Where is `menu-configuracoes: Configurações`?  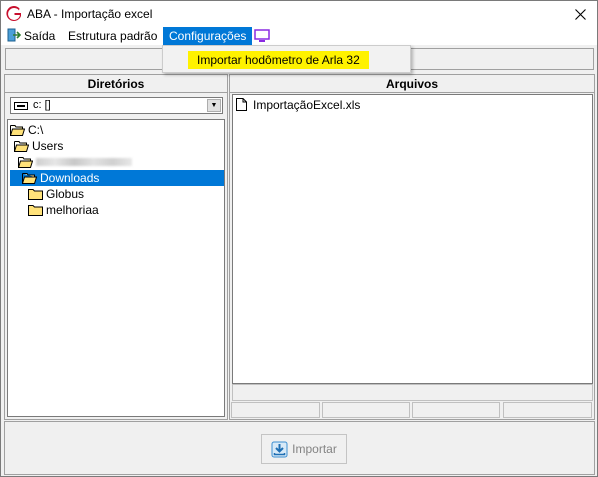
menu-configuracoes: Configurações is located at coordinates (208, 36).